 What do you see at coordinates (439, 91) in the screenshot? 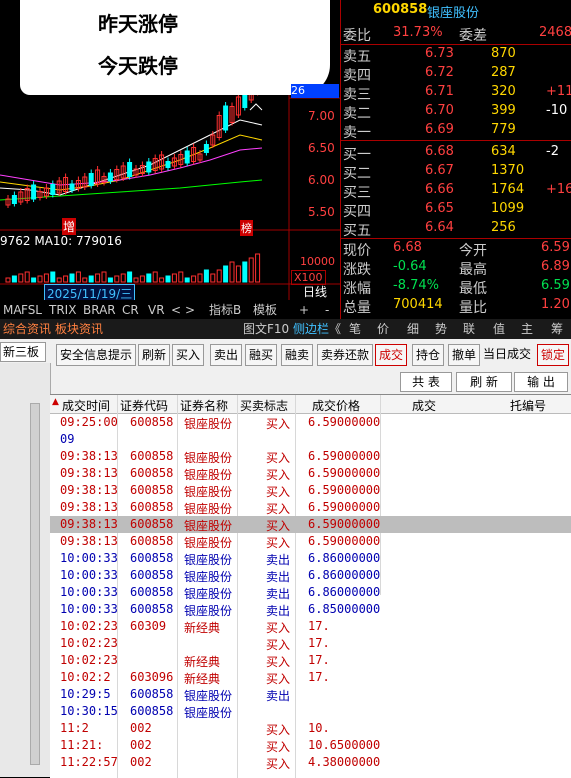
I see `ask-price: 6.71` at bounding box center [439, 91].